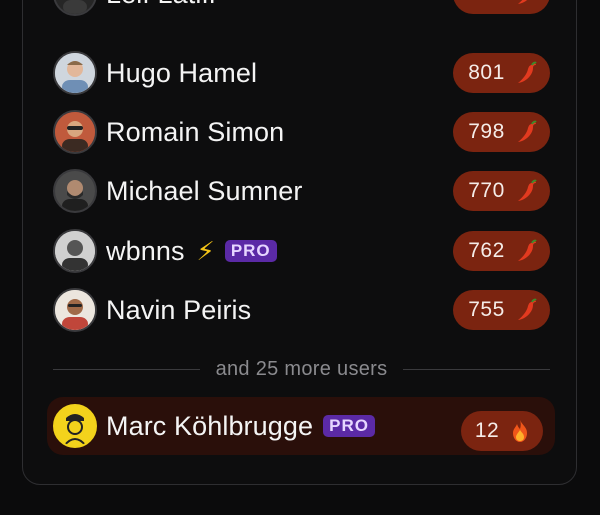  Describe the element at coordinates (502, 431) in the screenshot. I see `score-pill: 12` at that location.